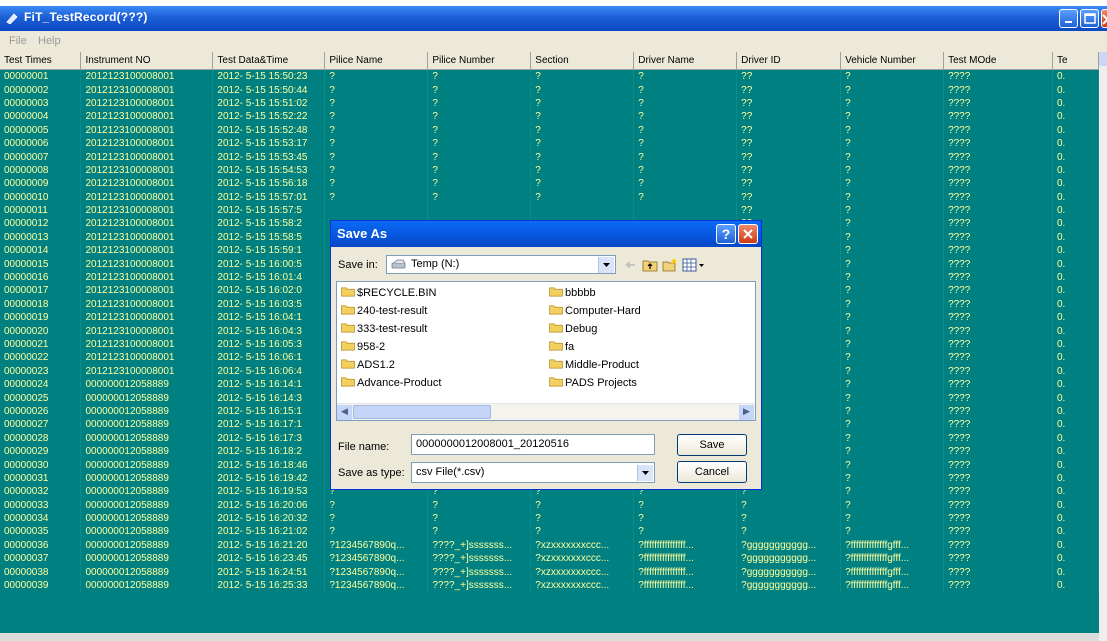  What do you see at coordinates (269, 117) in the screenshot?
I see `table-cell: 2012- 5-15 15:52:22` at bounding box center [269, 117].